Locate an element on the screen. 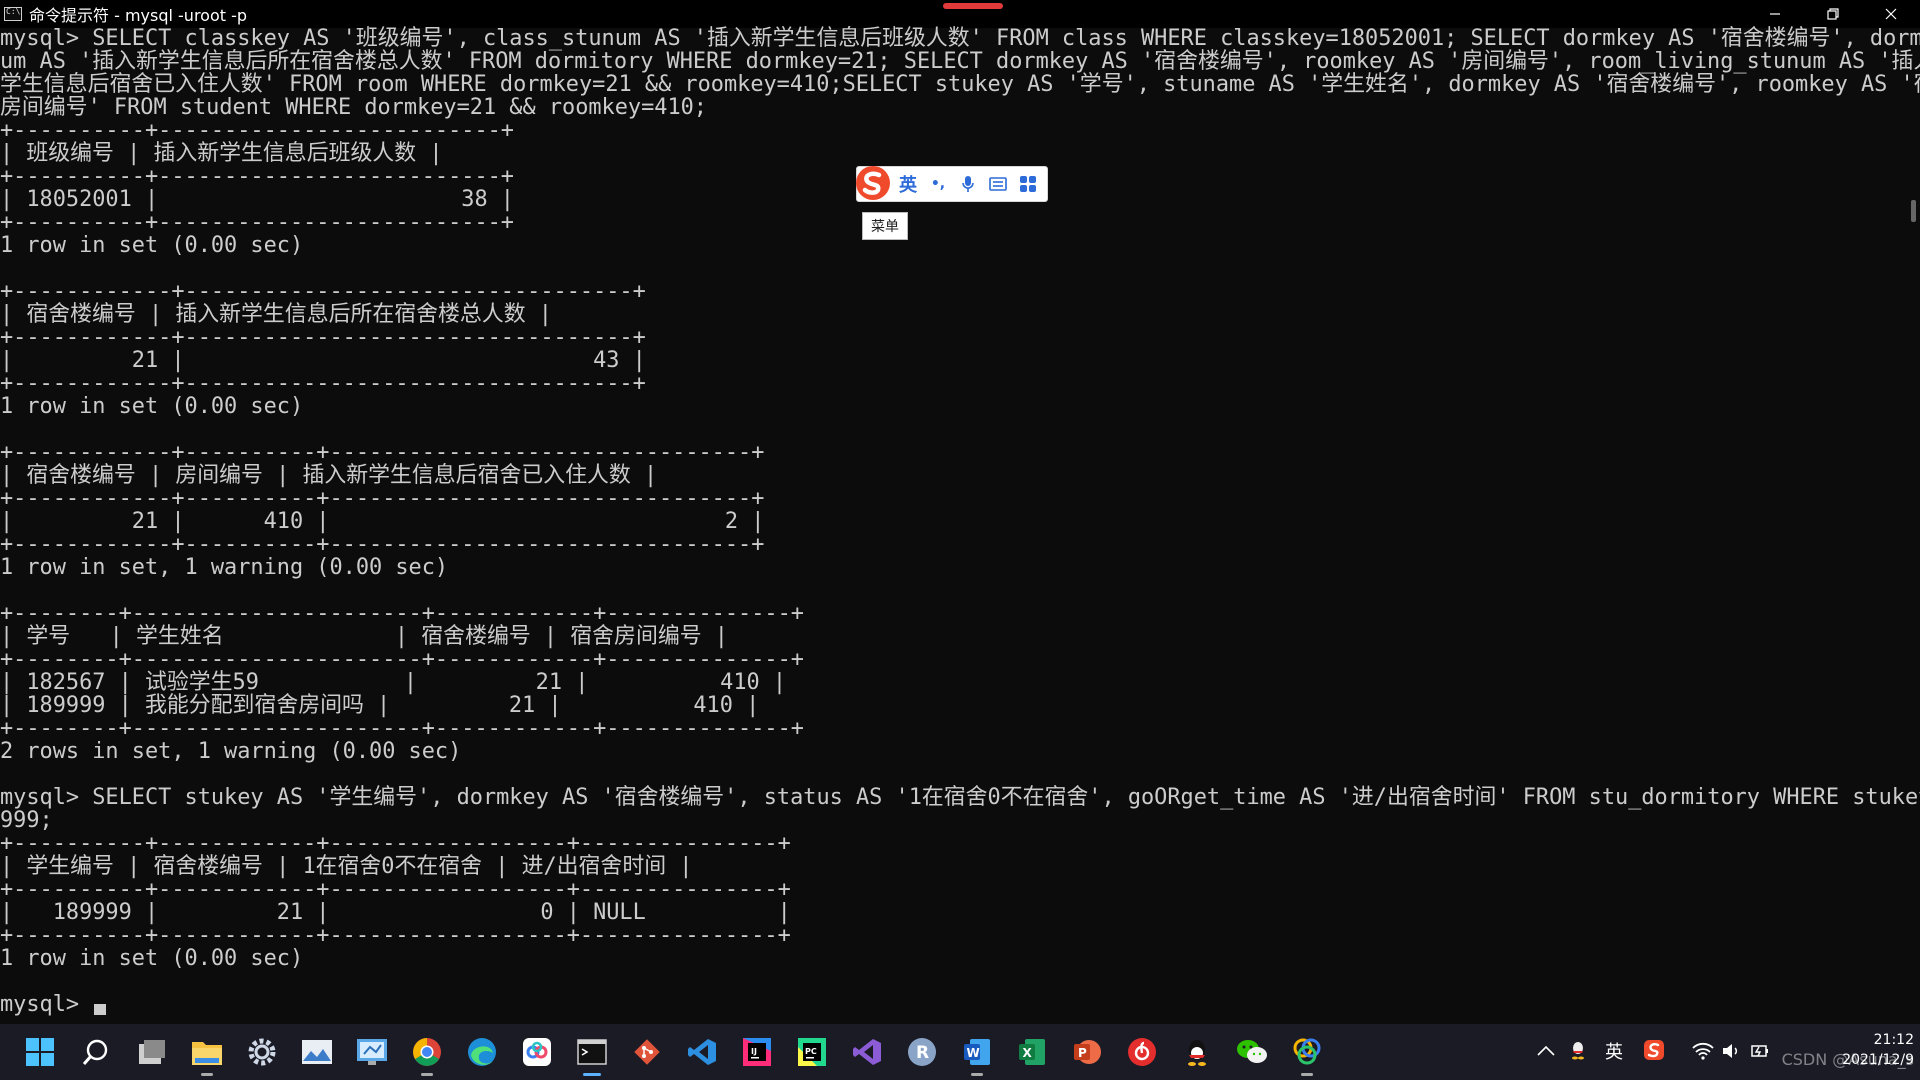  console-line: | 189999 | 我能分配到宿舍房间吗 | 21 | 410 | is located at coordinates (380, 705).